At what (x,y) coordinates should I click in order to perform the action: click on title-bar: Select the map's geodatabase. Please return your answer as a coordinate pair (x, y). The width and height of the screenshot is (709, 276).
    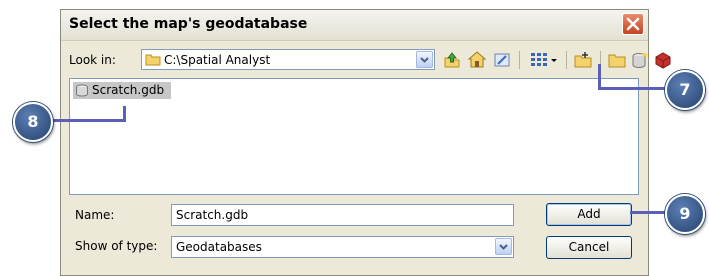
    Looking at the image, I should click on (354, 25).